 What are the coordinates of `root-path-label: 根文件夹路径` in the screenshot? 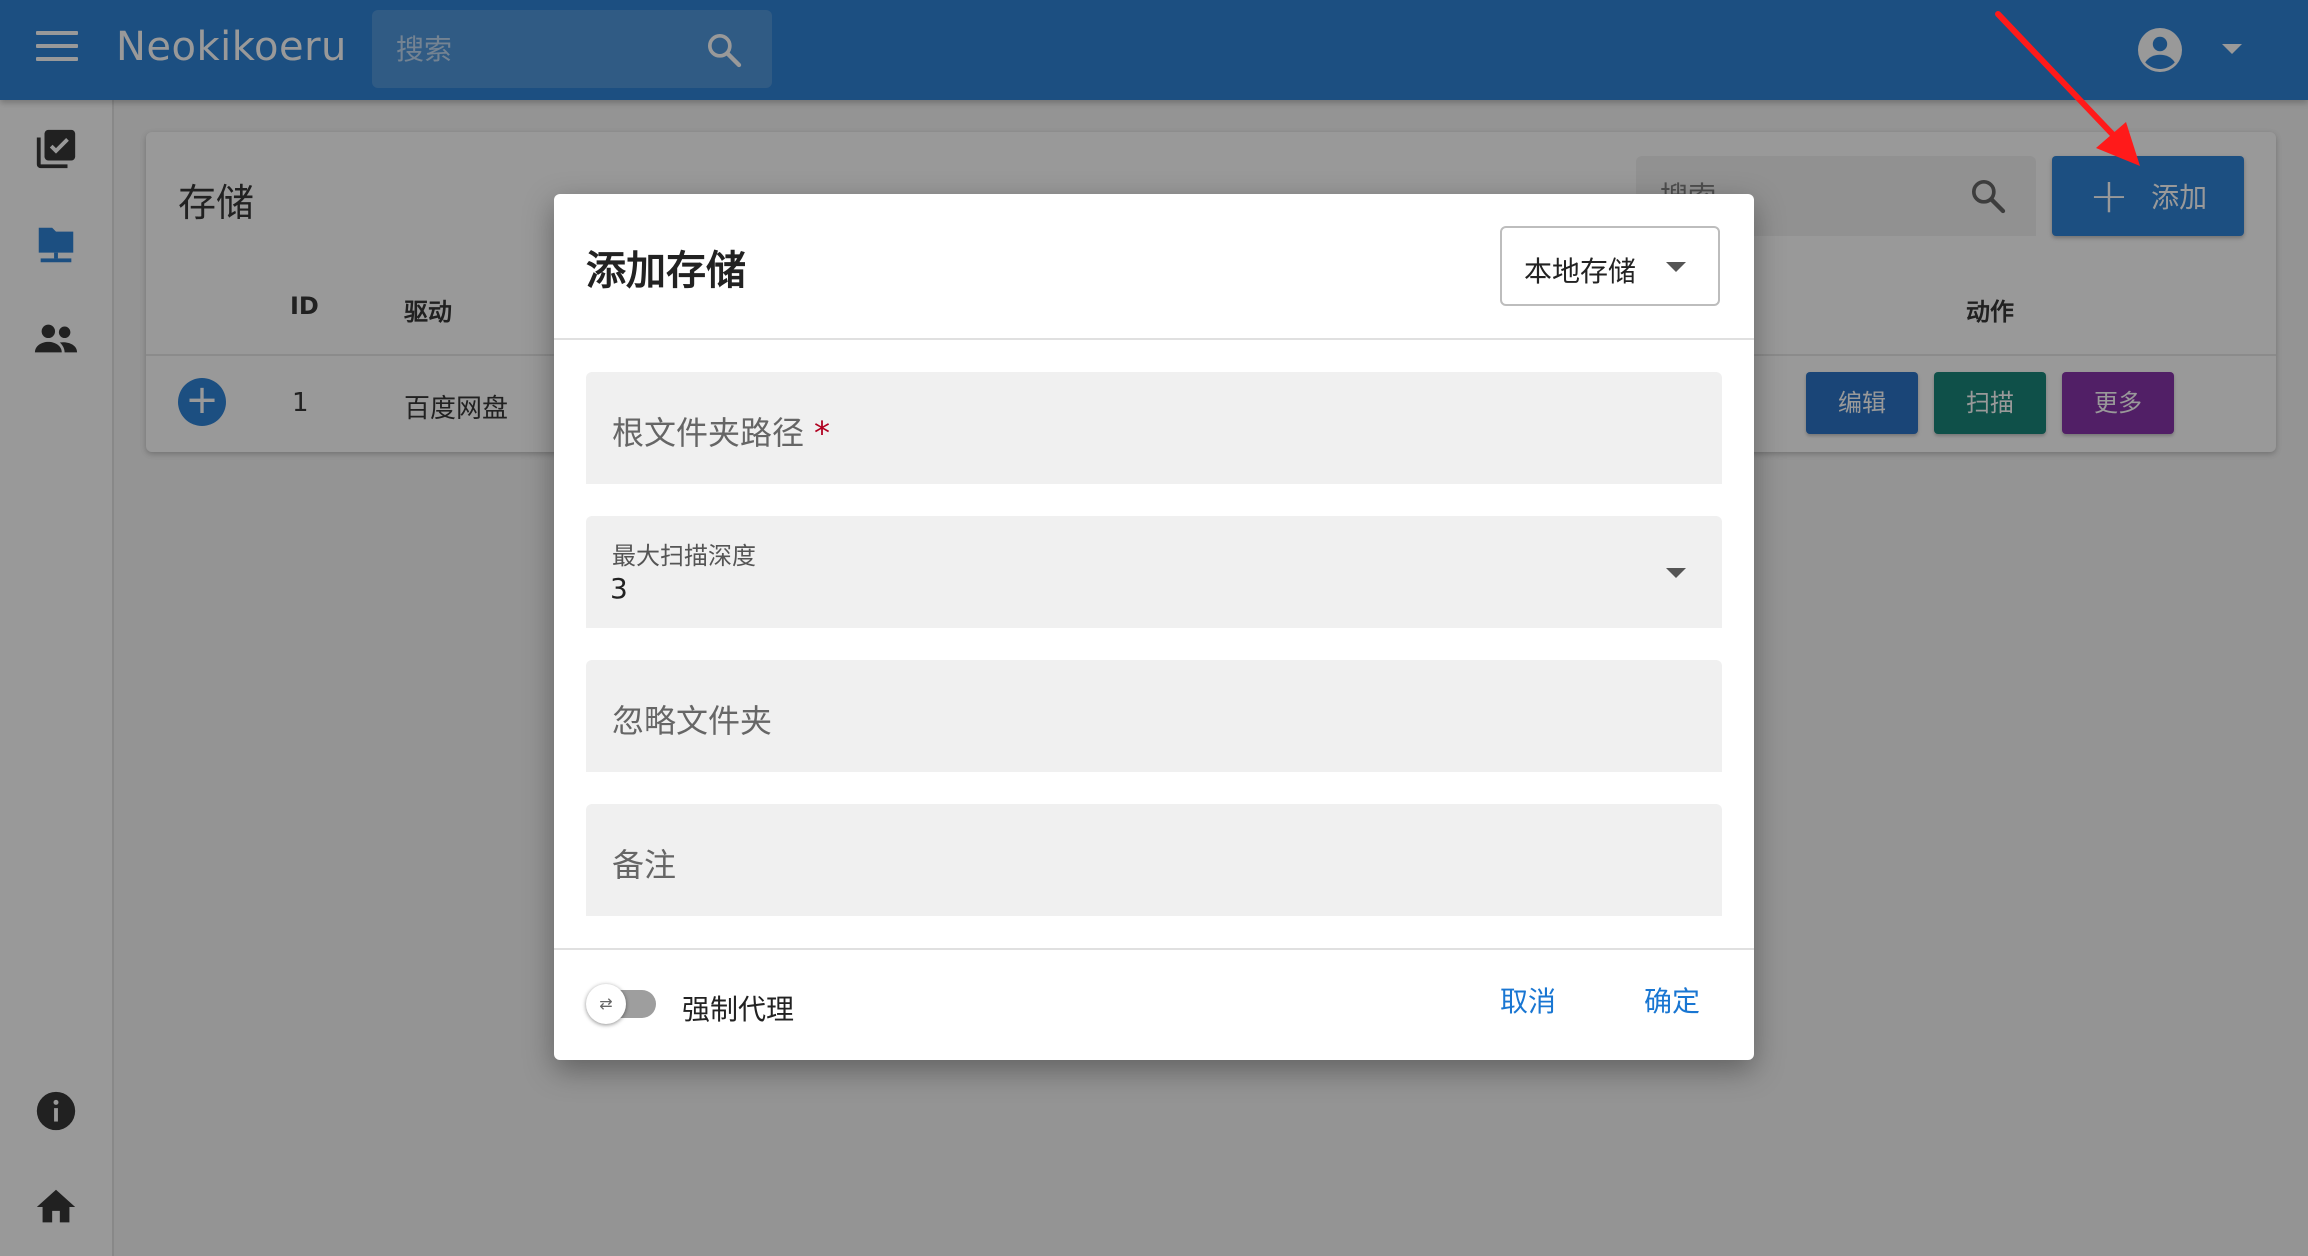 It's located at (708, 433).